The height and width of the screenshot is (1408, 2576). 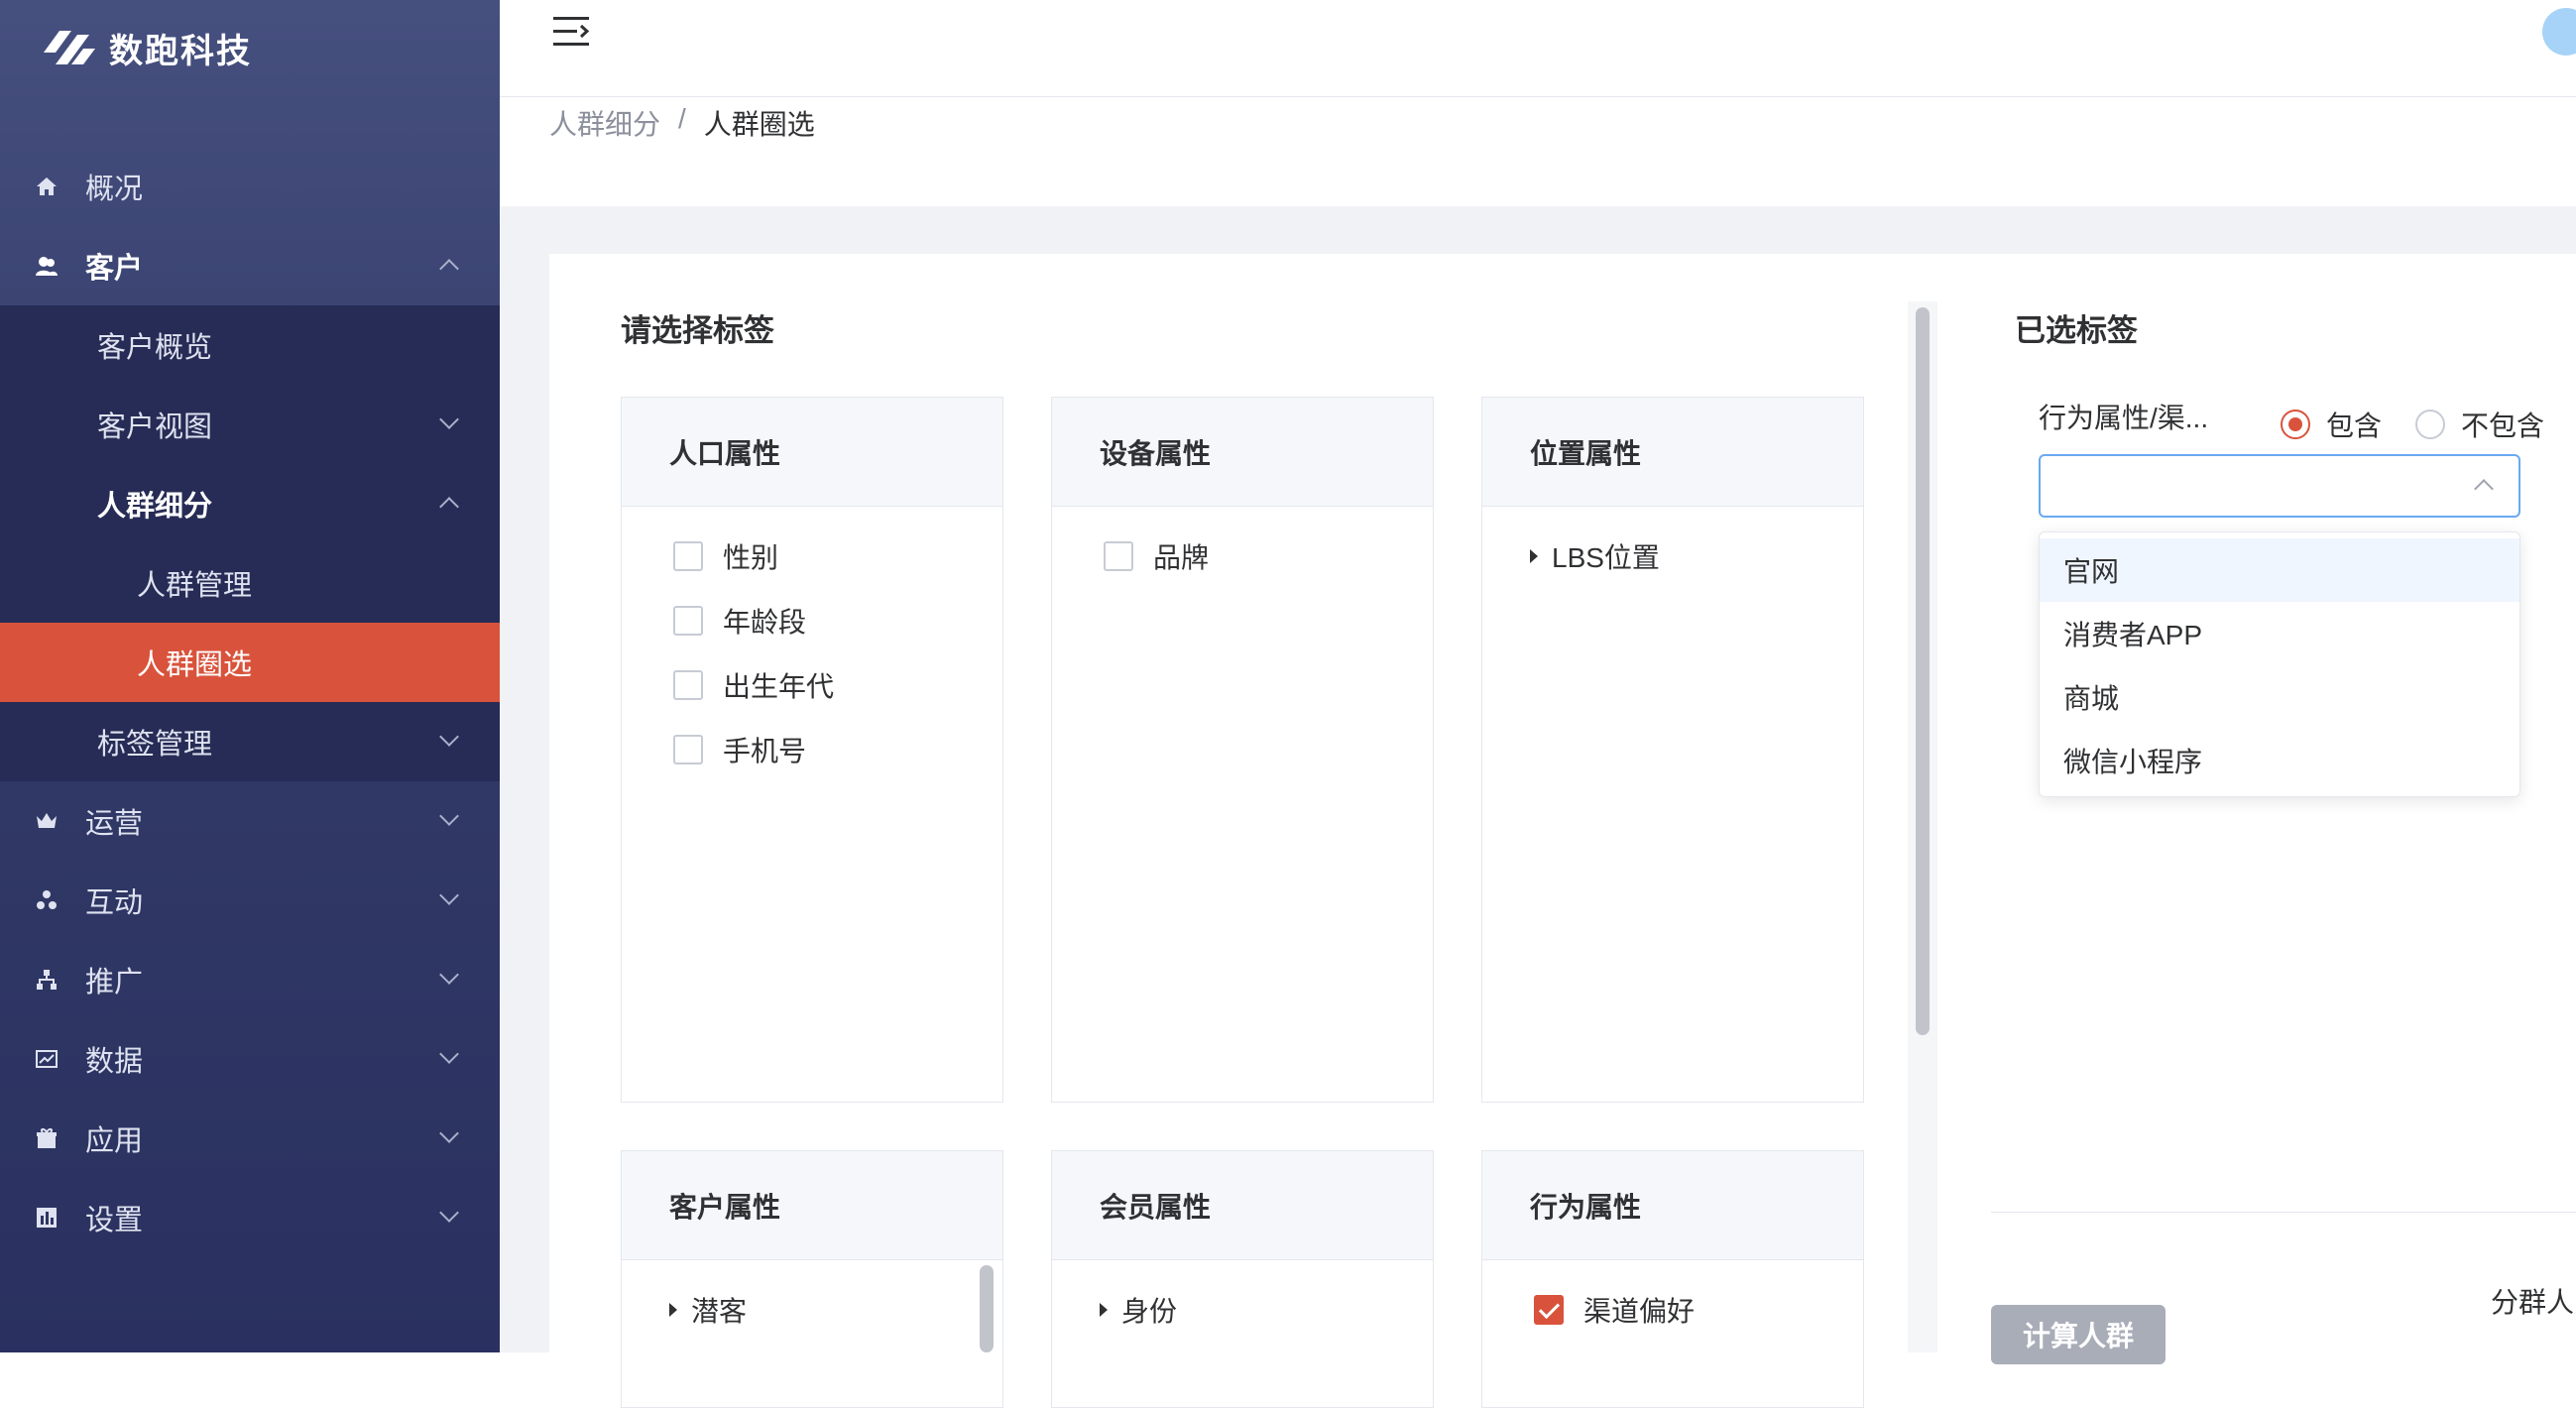 What do you see at coordinates (114, 824) in the screenshot?
I see `sidebar-item-label: 运营` at bounding box center [114, 824].